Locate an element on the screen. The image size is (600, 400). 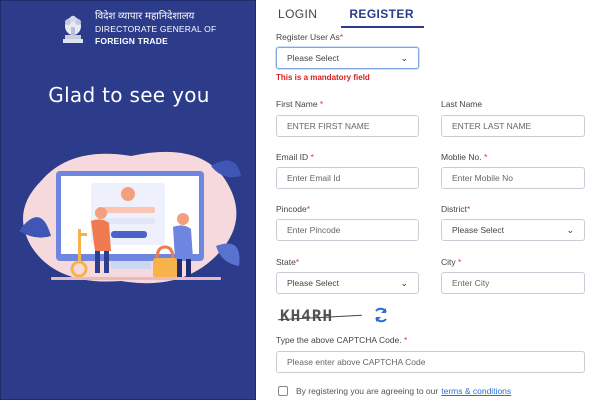
mobile-label-text: Moblie No. is located at coordinates (461, 157).